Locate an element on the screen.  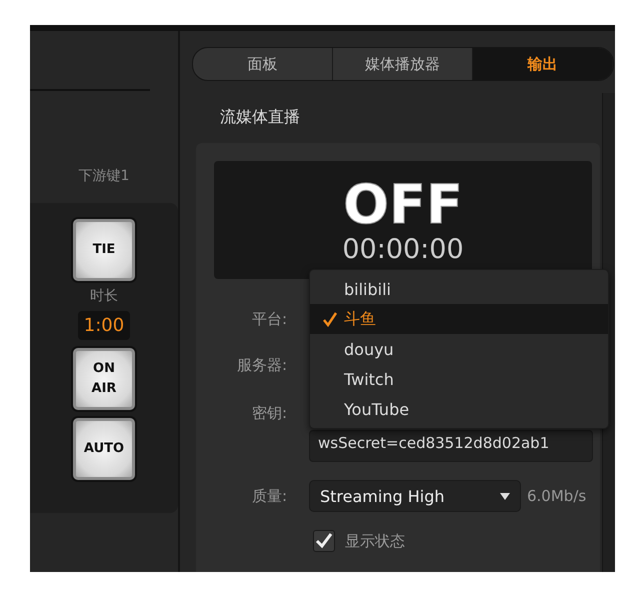
field-label: 质量: is located at coordinates (268, 496).